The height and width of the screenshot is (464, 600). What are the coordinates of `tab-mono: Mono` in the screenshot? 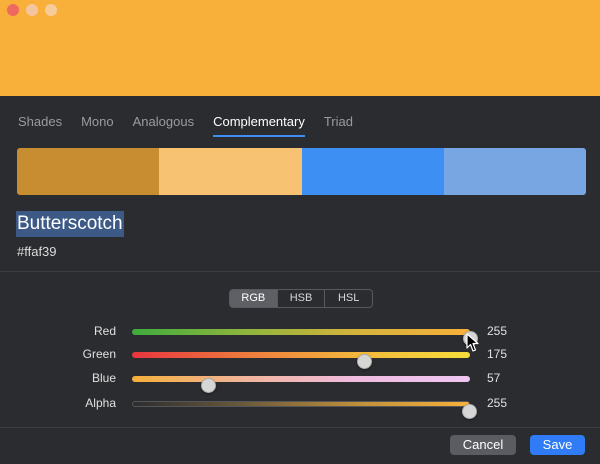 It's located at (97, 124).